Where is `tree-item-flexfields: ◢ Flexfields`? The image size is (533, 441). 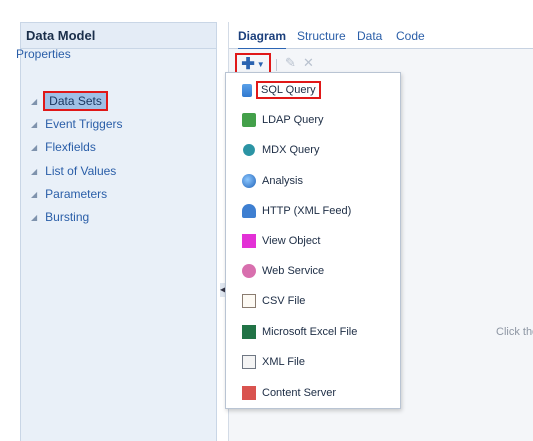 tree-item-flexfields: ◢ Flexfields is located at coordinates (63, 147).